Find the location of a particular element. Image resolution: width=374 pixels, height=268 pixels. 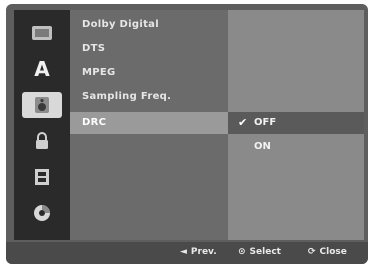

speaker-icon is located at coordinates (42, 105).